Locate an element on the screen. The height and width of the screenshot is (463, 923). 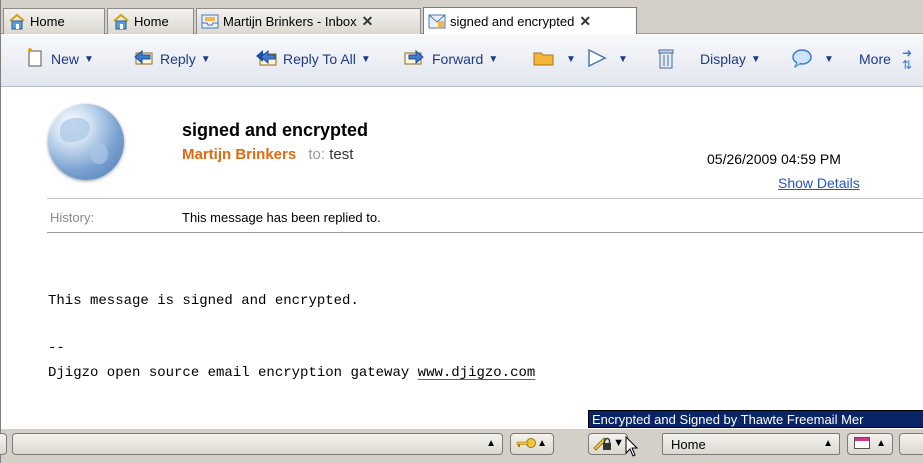
status-bar: ▲ ▲ ▼ Home ▲ ▲ is located at coordinates (461, 445).